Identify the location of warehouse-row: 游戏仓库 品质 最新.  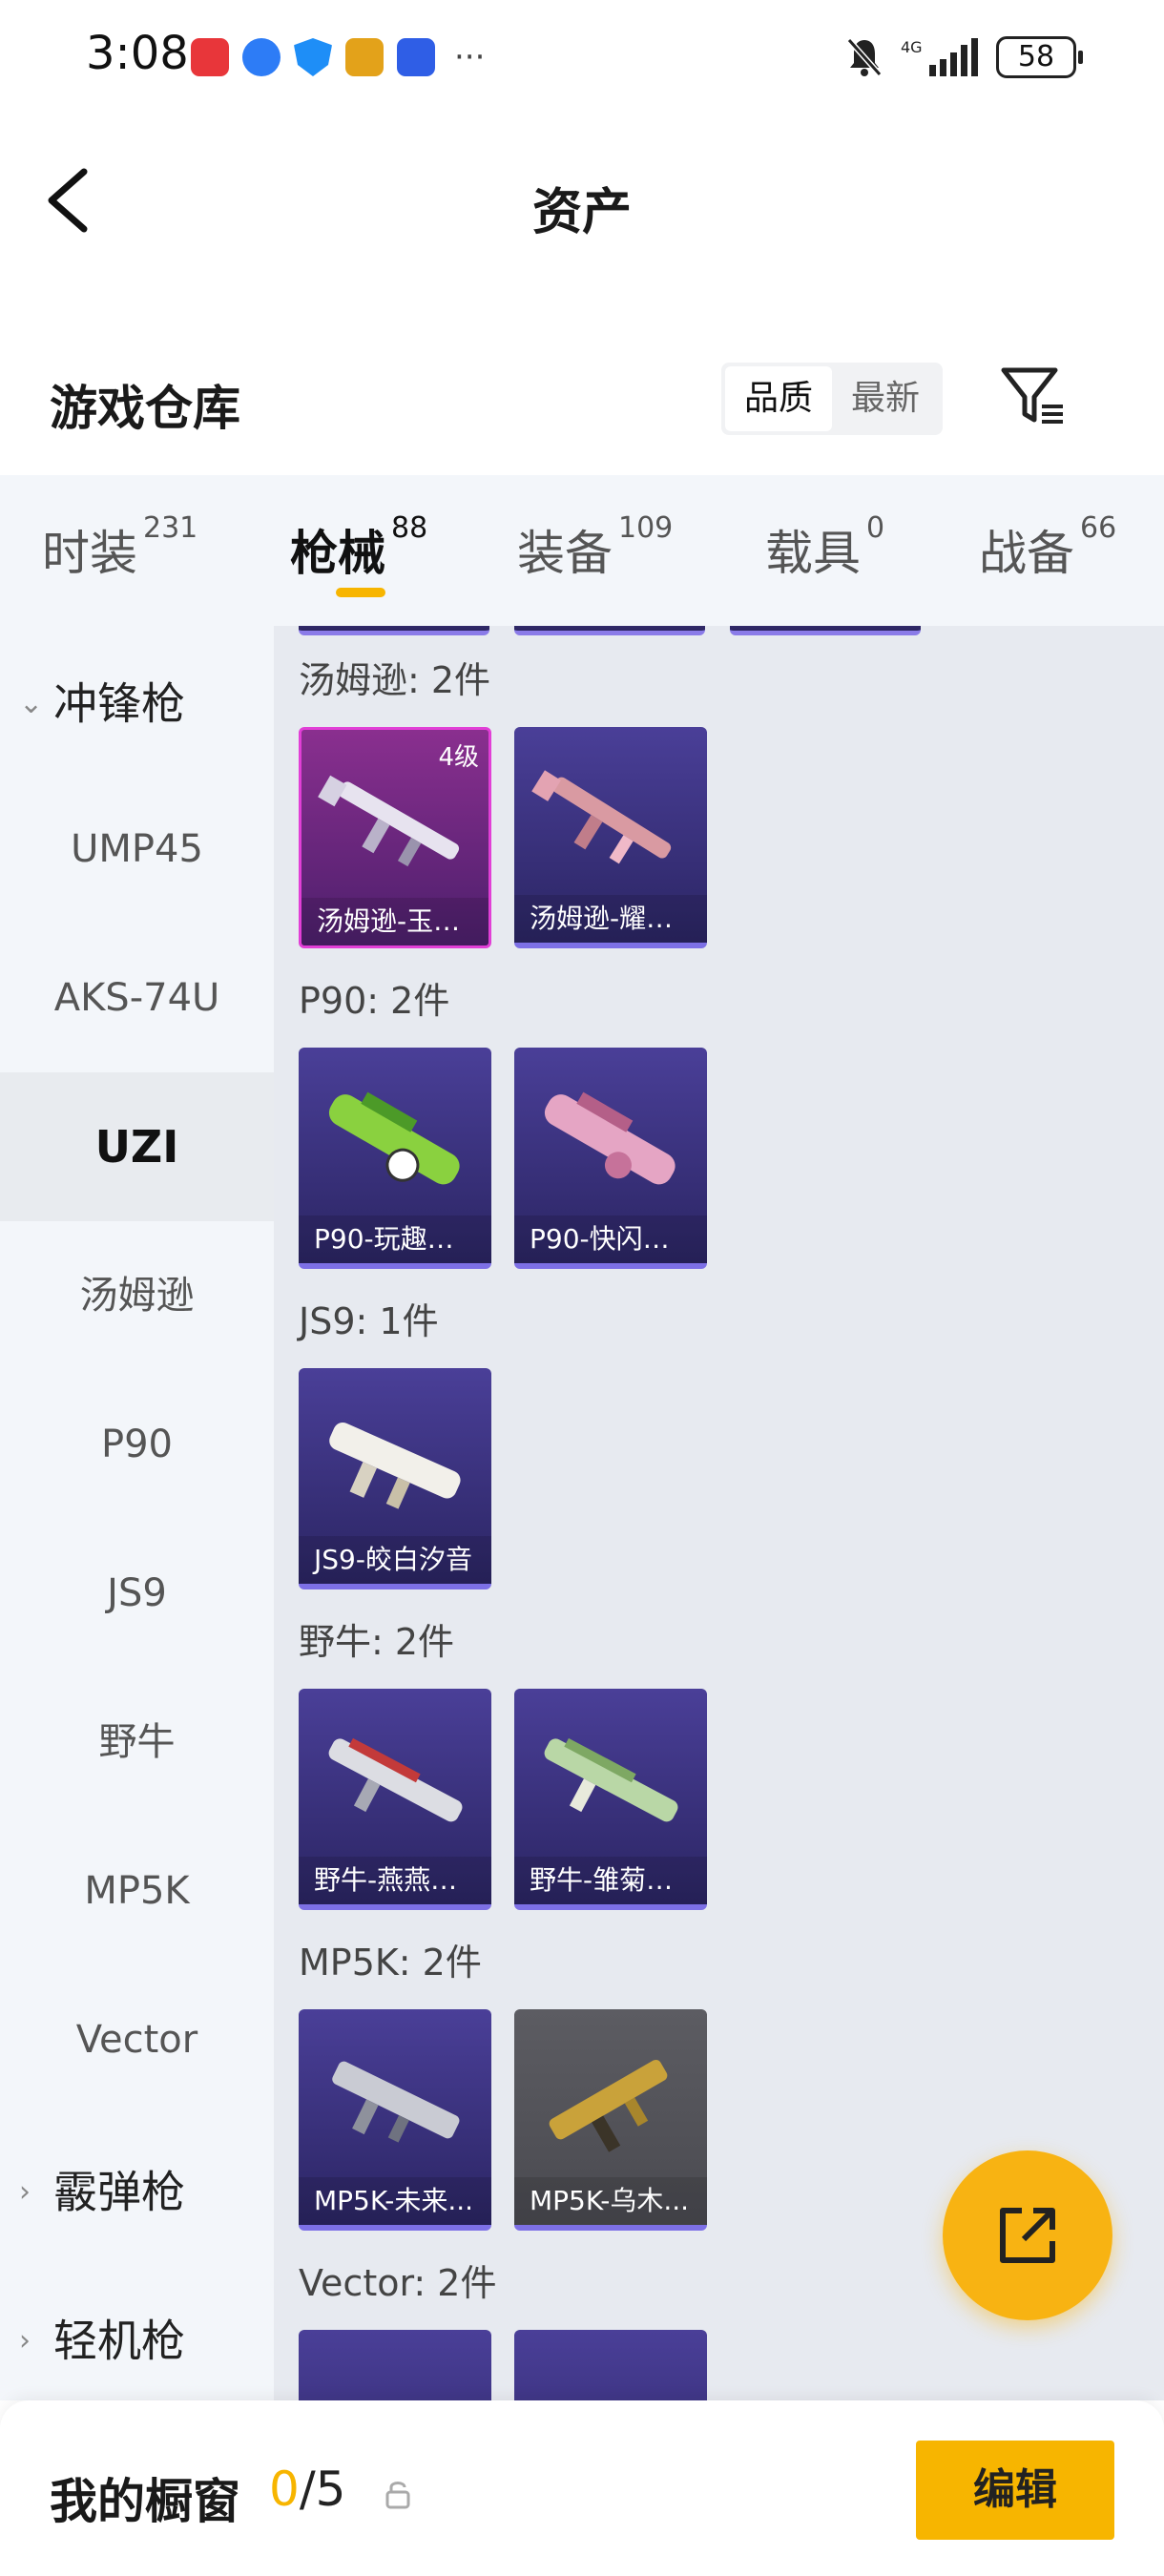
(582, 400).